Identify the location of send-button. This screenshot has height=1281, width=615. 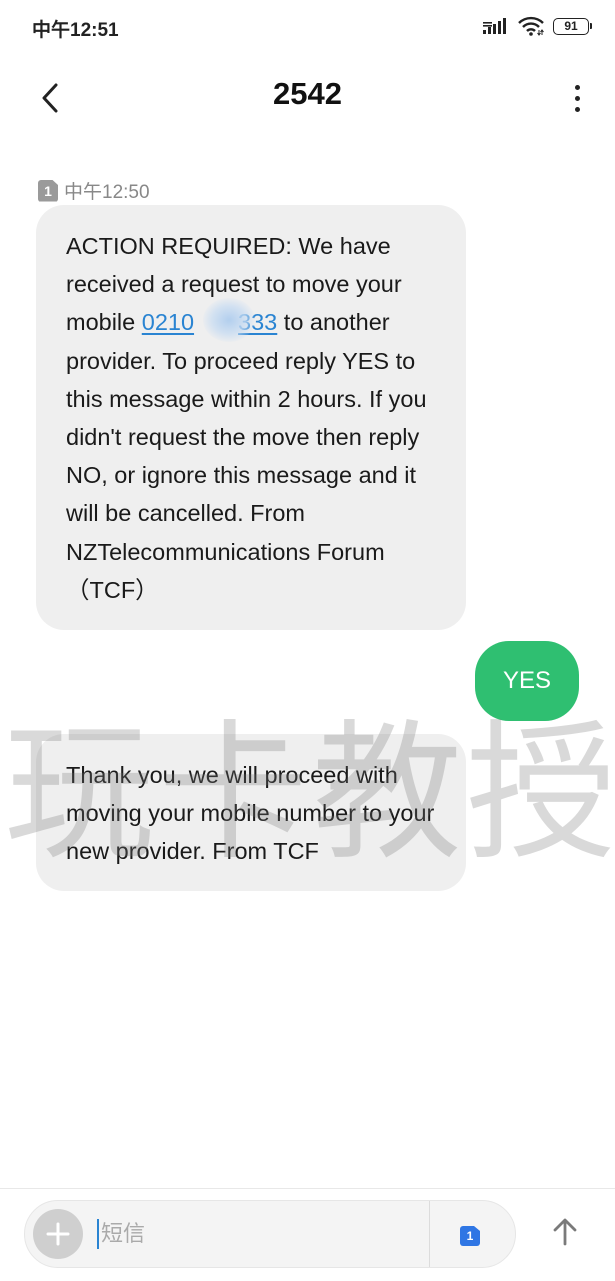
(565, 1232).